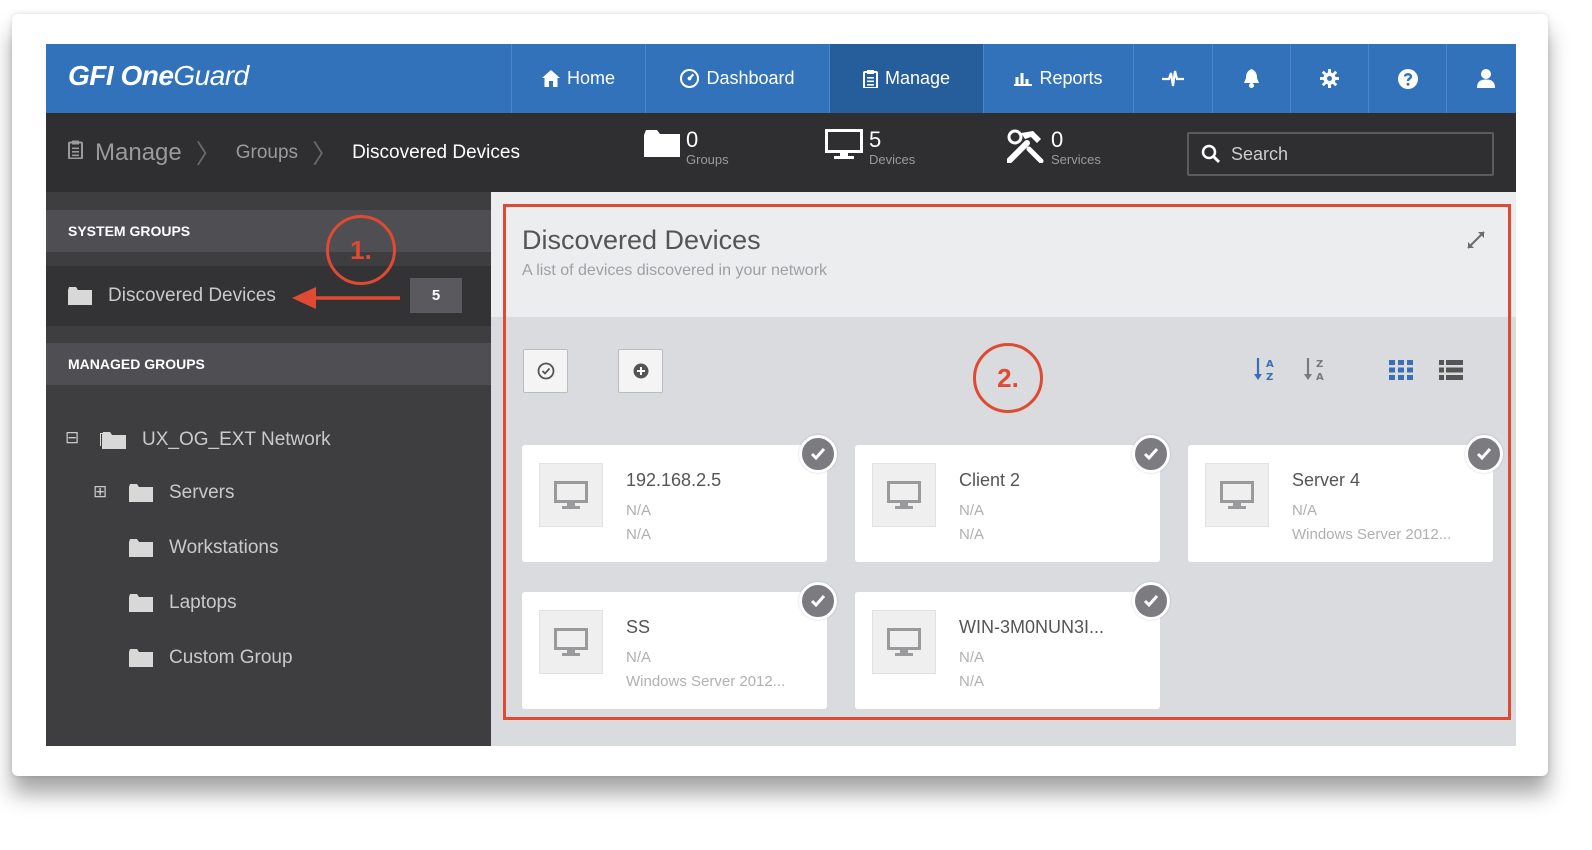 This screenshot has width=1592, height=850. I want to click on nav-reports: Reports, so click(1058, 78).